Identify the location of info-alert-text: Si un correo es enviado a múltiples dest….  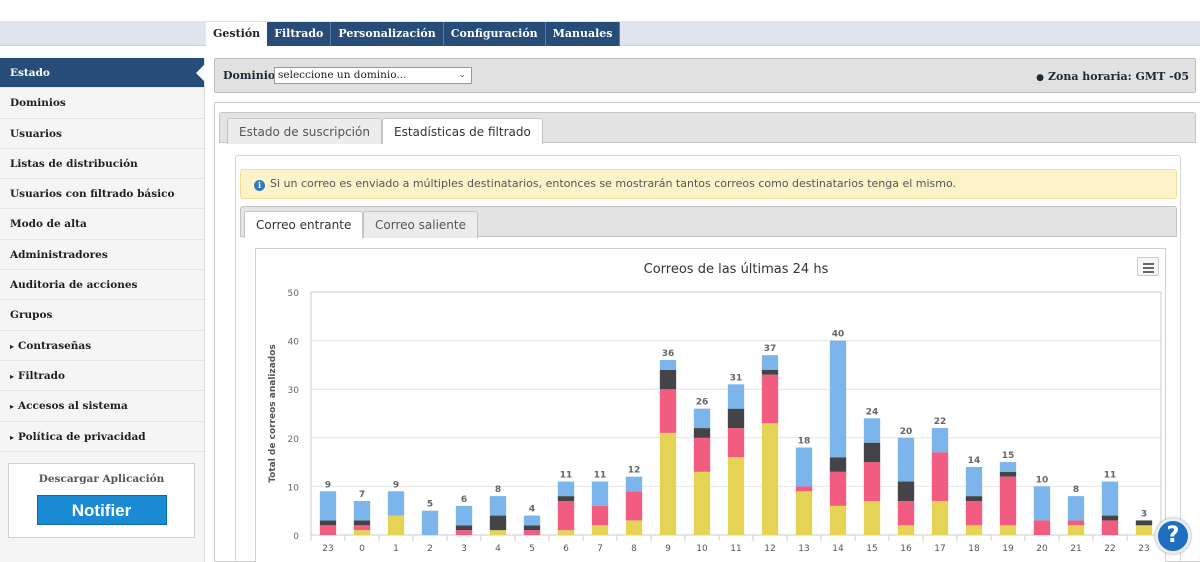
(613, 183).